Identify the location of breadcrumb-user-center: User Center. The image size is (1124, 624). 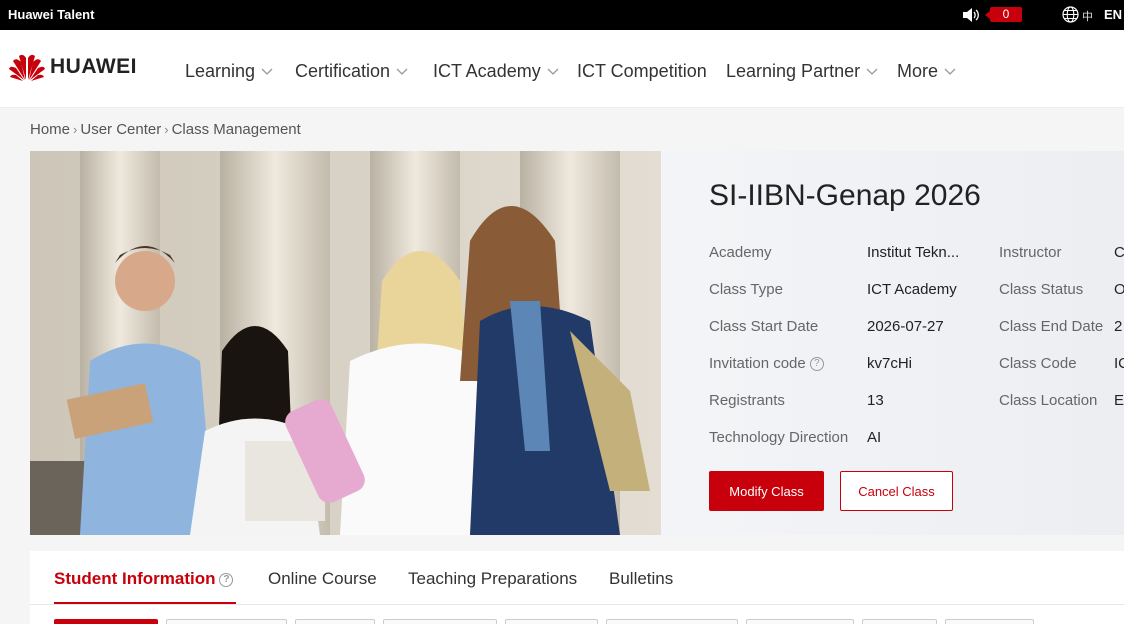
(120, 129).